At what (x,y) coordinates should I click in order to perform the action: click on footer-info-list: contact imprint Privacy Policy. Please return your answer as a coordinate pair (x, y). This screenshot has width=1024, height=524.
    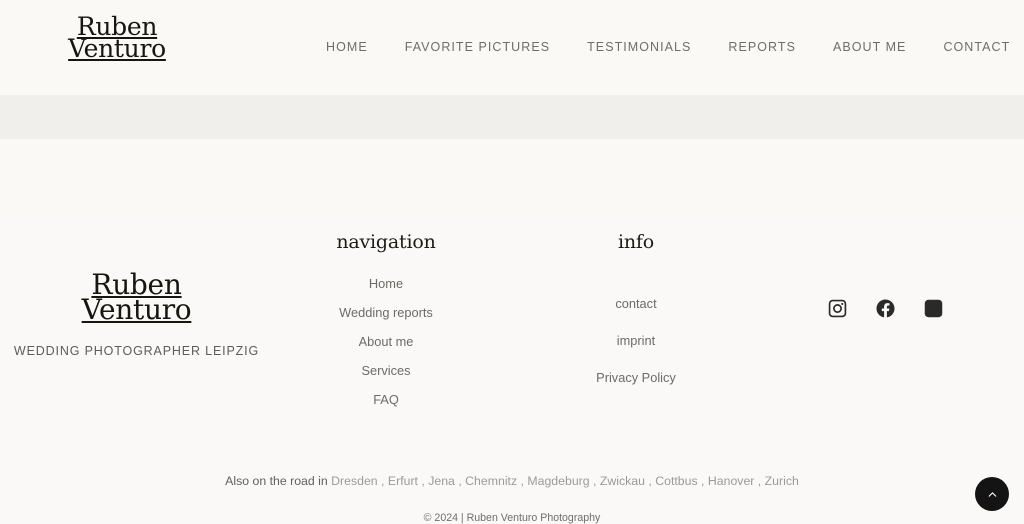
    Looking at the image, I should click on (636, 340).